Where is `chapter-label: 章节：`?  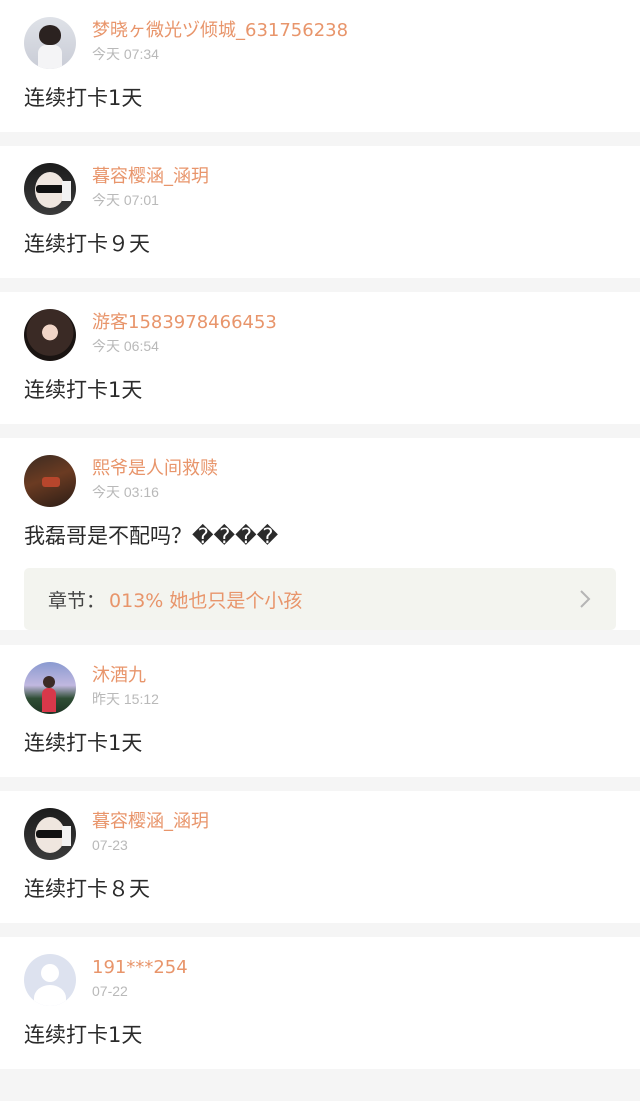 chapter-label: 章节： is located at coordinates (77, 600).